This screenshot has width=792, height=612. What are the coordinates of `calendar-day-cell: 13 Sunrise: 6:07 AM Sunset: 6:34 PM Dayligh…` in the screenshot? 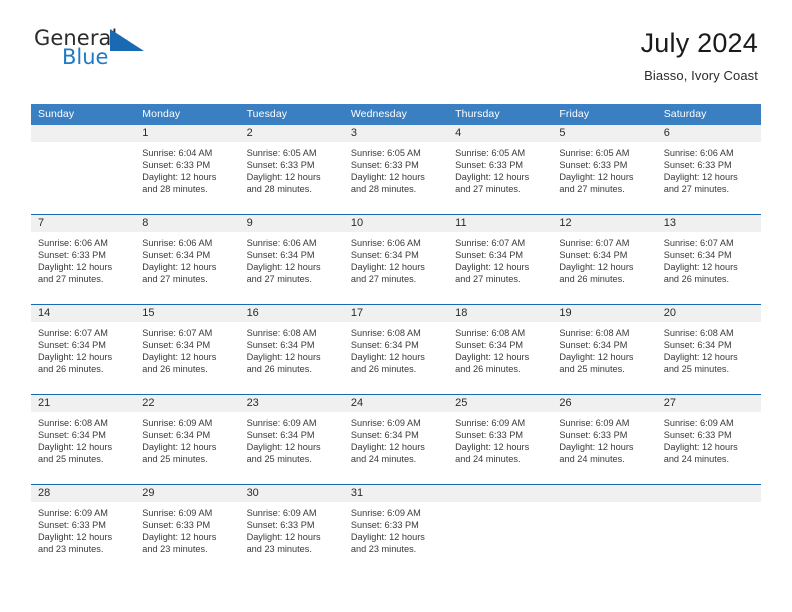 It's located at (708, 259).